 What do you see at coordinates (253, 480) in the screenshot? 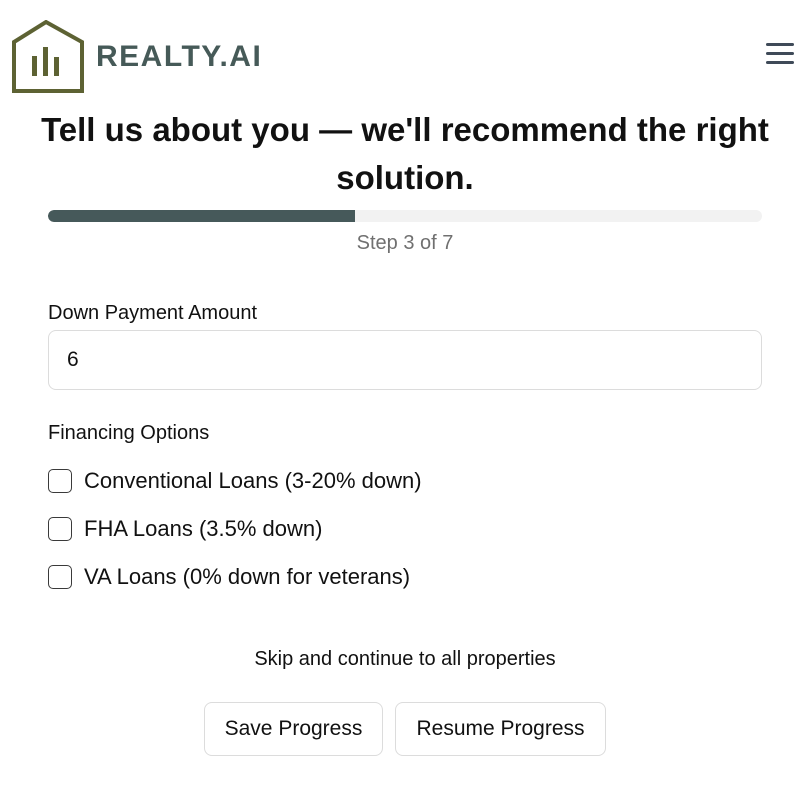
I see `option-label: Conventional Loans (3-20% down)` at bounding box center [253, 480].